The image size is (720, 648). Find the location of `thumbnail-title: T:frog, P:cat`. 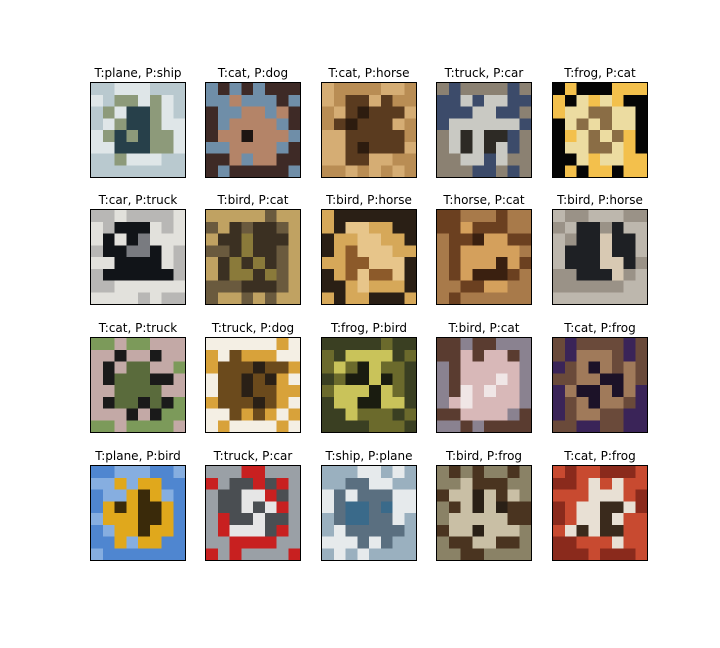

thumbnail-title: T:frog, P:cat is located at coordinates (600, 73).